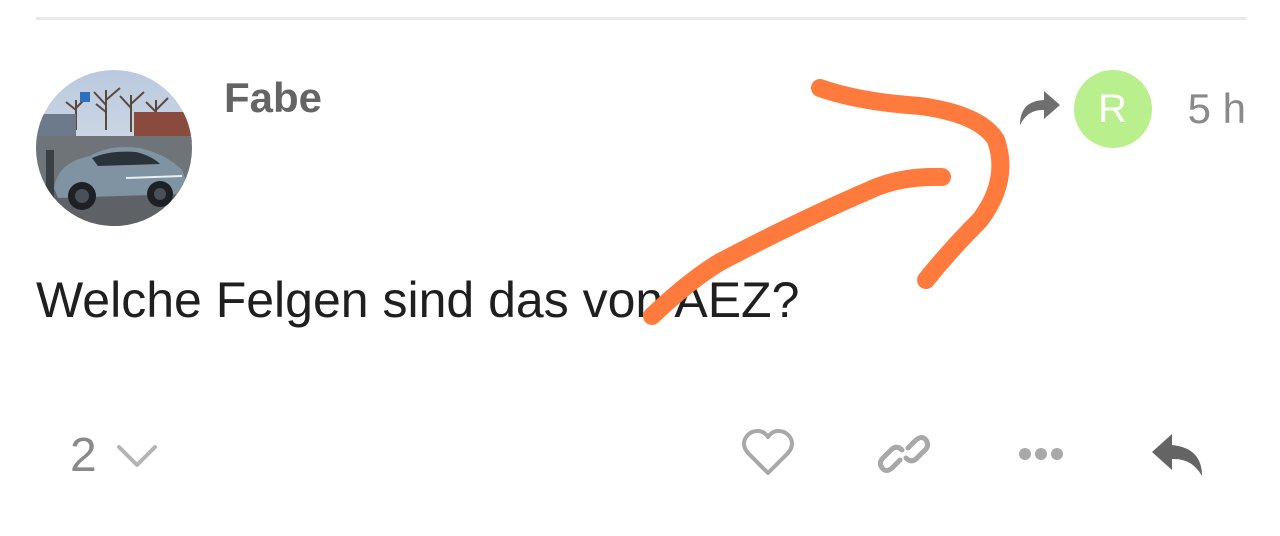 The image size is (1280, 536). I want to click on post-actions: 2, so click(640, 456).